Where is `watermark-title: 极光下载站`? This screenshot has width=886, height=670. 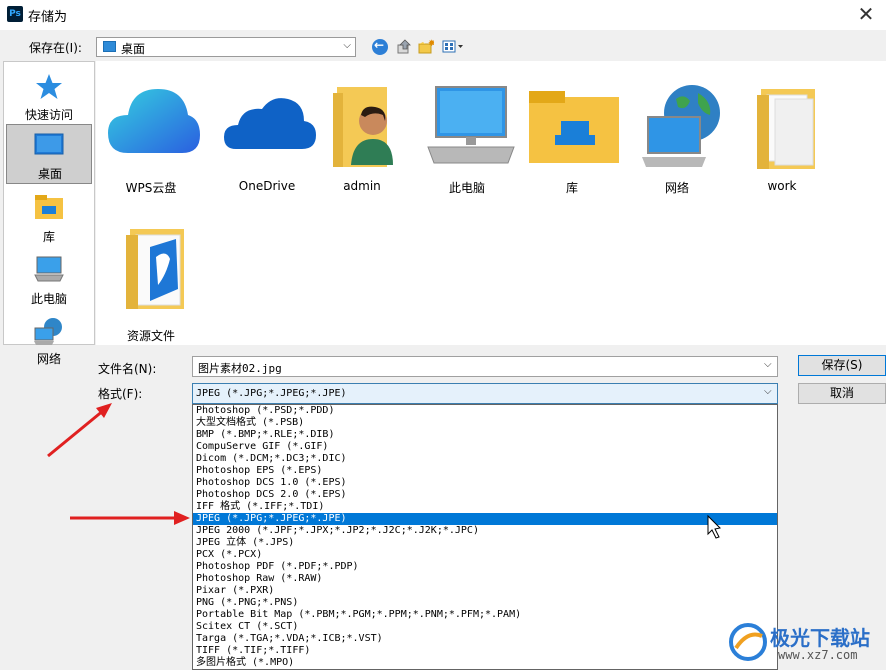
watermark-title: 极光下载站 is located at coordinates (820, 638).